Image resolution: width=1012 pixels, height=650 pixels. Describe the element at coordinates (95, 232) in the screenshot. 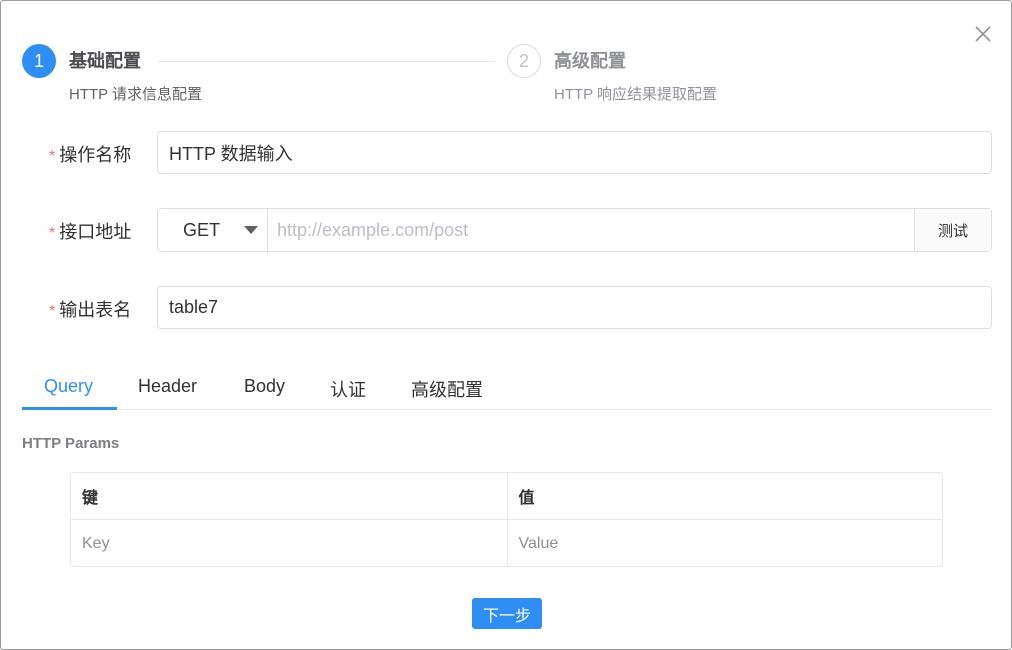

I see `endpoint-label-text: 接口地址` at that location.